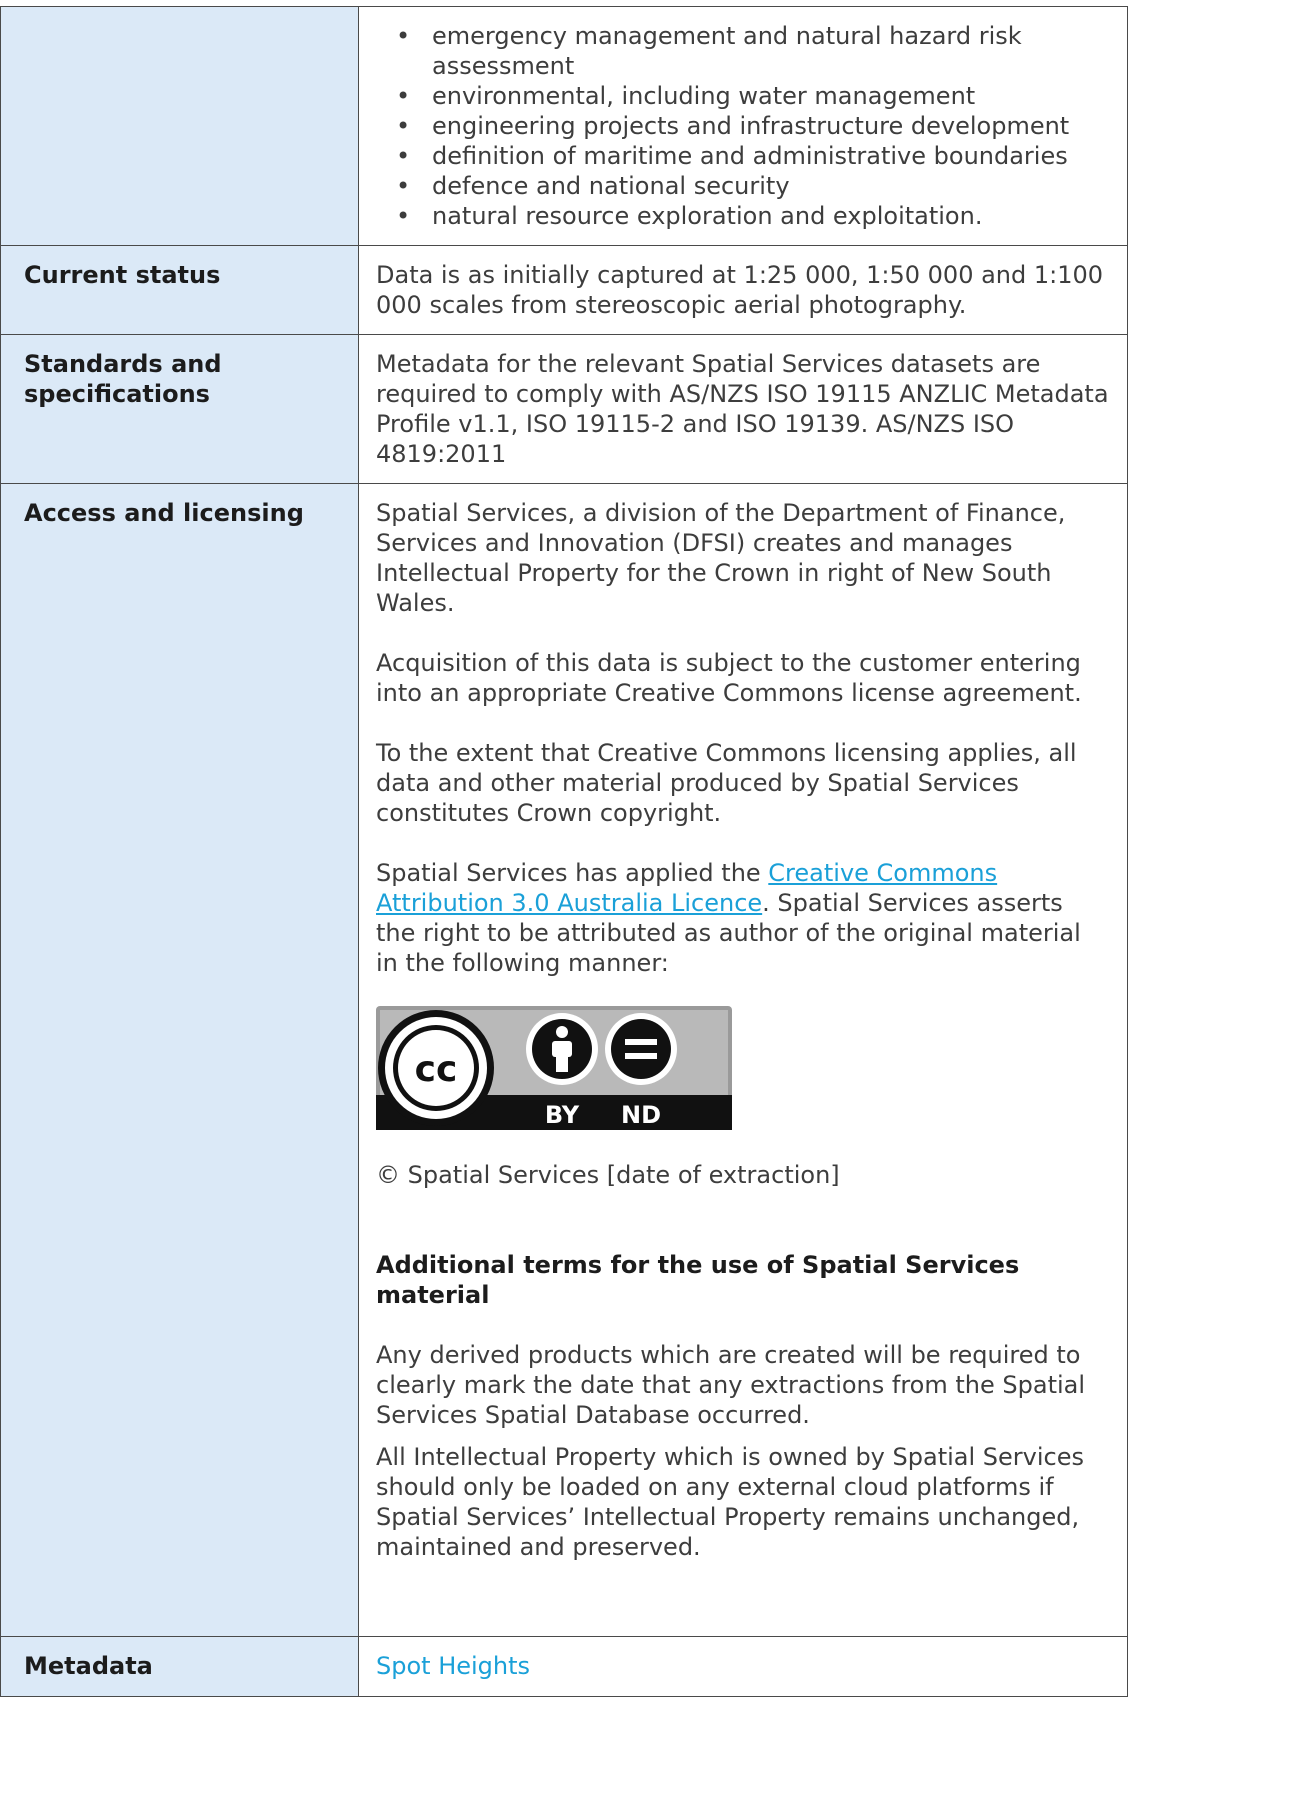 The width and height of the screenshot is (1305, 1816). What do you see at coordinates (562, 1115) in the screenshot?
I see `by-label: BY` at bounding box center [562, 1115].